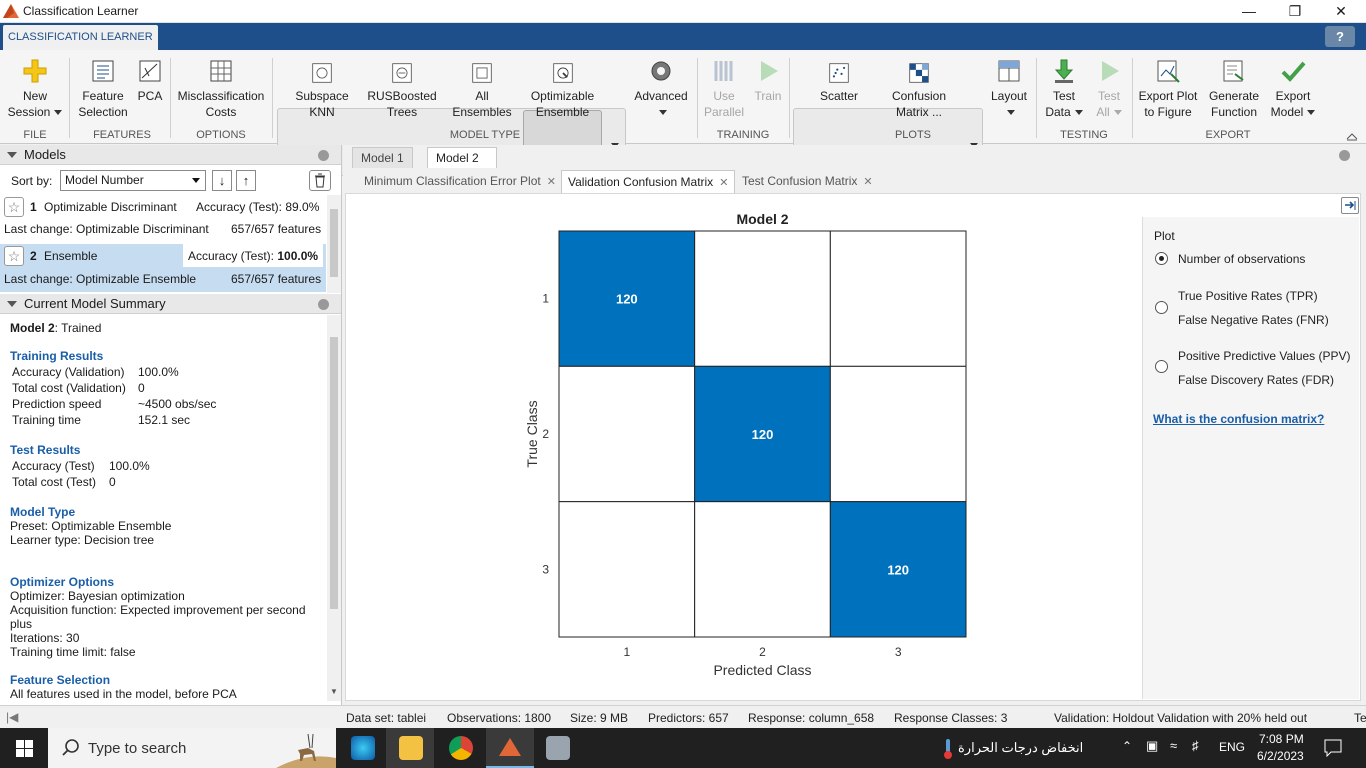 This screenshot has width=1366, height=768. Describe the element at coordinates (221, 89) in the screenshot. I see `misclassification-costs-button: Misclassification Costs` at that location.